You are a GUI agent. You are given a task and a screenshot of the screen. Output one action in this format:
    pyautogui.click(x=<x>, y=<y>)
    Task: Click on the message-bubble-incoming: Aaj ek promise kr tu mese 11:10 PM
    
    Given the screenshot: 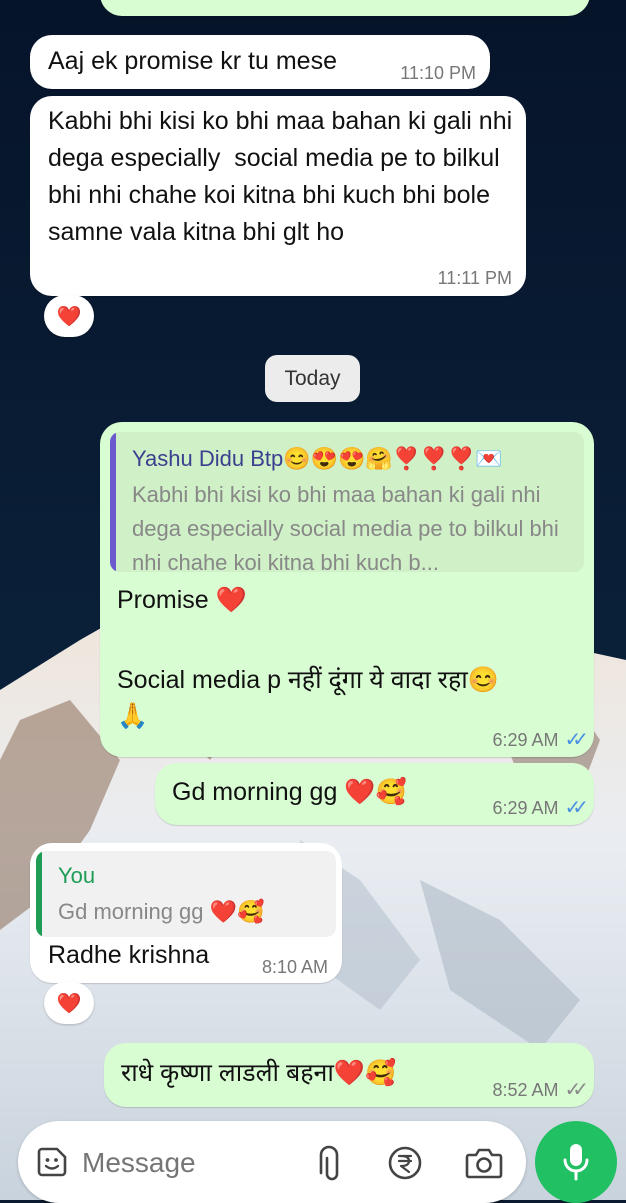 What is the action you would take?
    pyautogui.click(x=260, y=62)
    